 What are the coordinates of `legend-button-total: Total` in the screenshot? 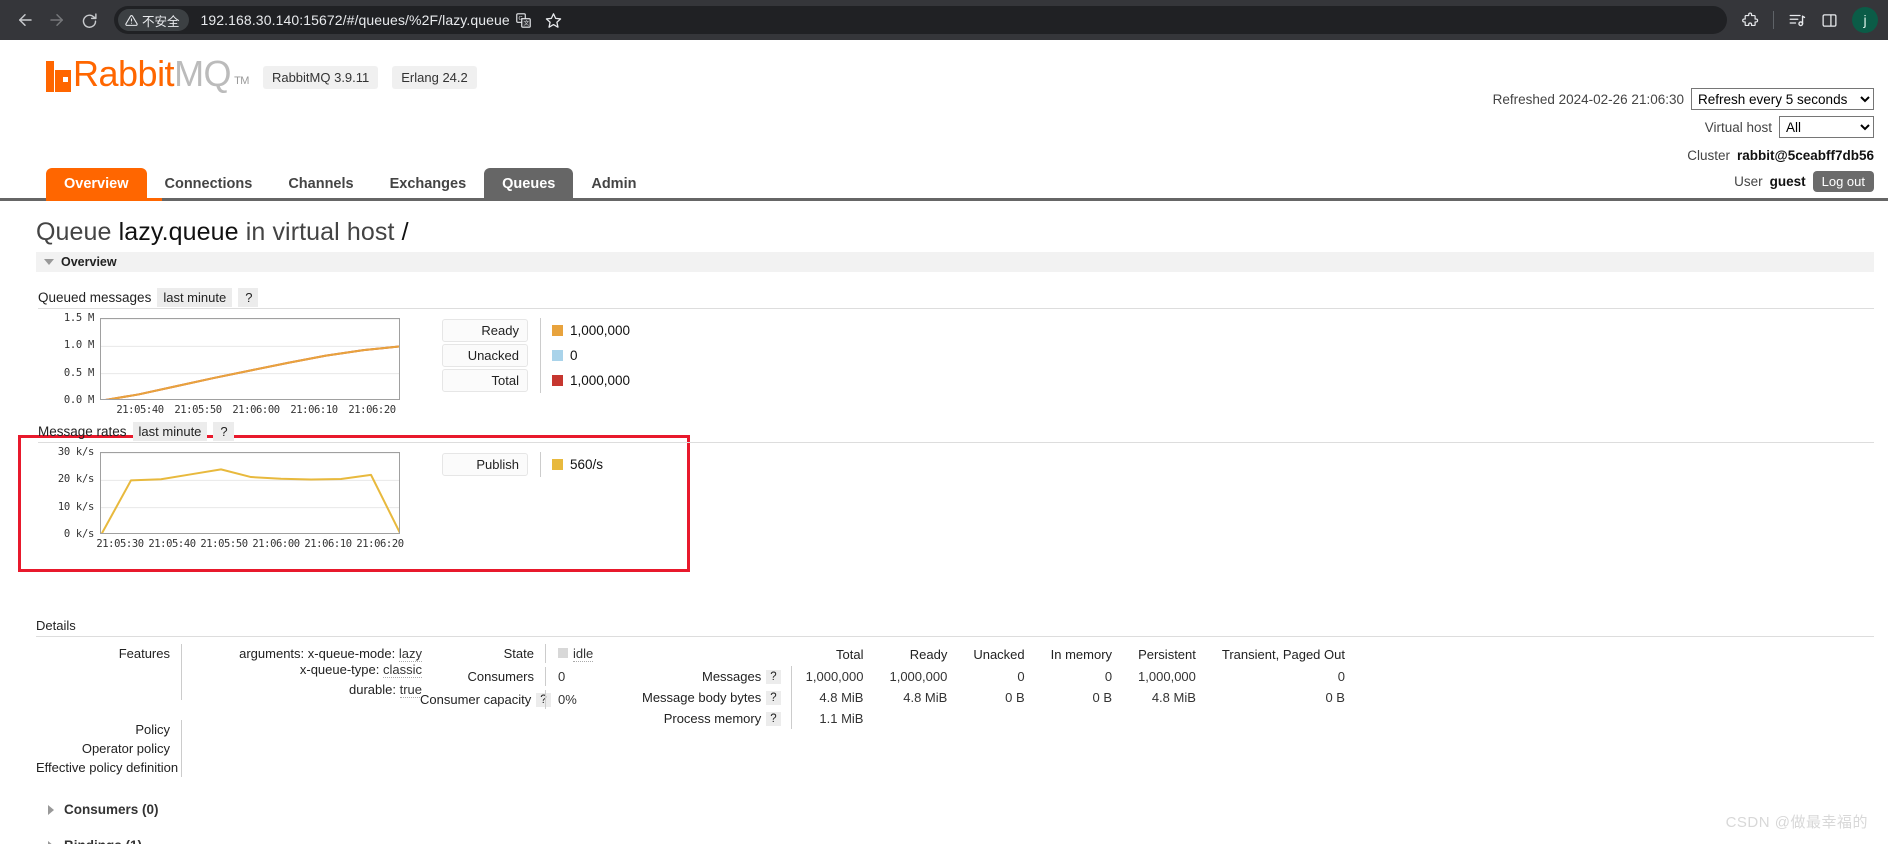 It's located at (485, 380).